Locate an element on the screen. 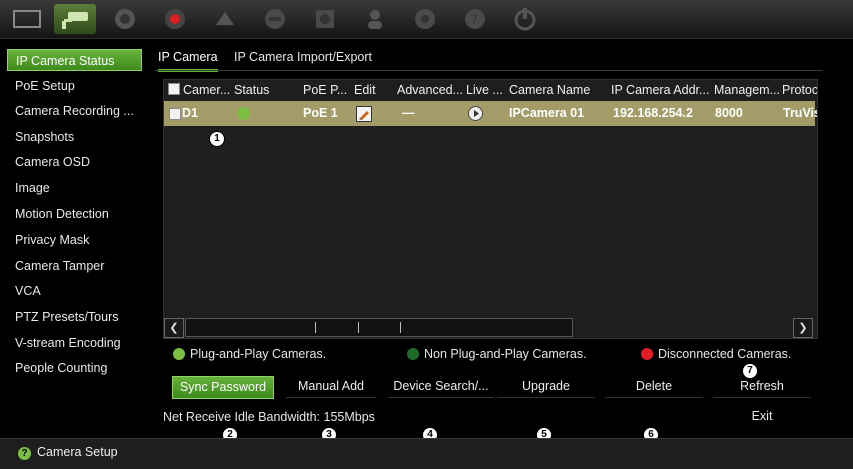 The height and width of the screenshot is (469, 853). horizontal-scrollbar is located at coordinates (379, 327).